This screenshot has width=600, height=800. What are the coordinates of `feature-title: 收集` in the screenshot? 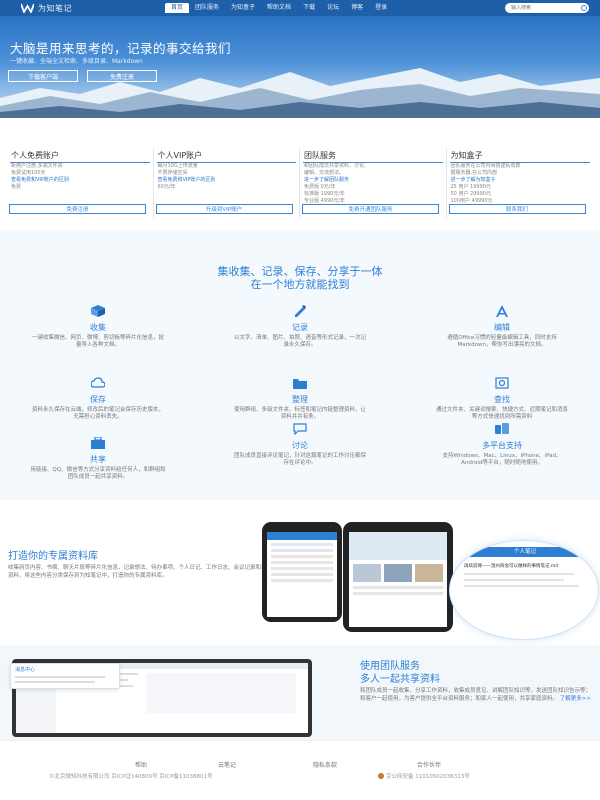 It's located at (98, 327).